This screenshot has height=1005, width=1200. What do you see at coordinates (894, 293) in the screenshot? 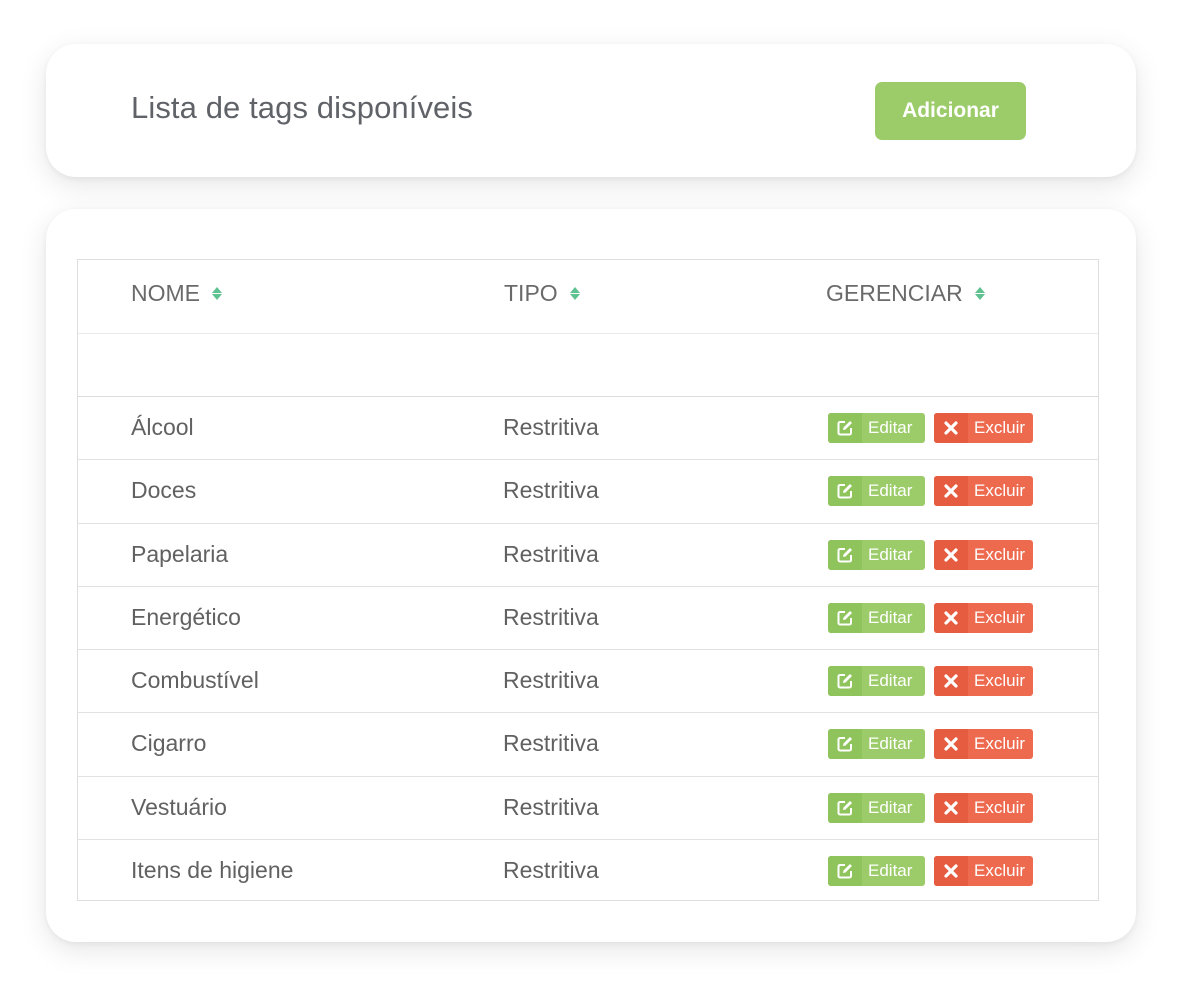
I see `column-header-manage-label: GERENCIAR` at bounding box center [894, 293].